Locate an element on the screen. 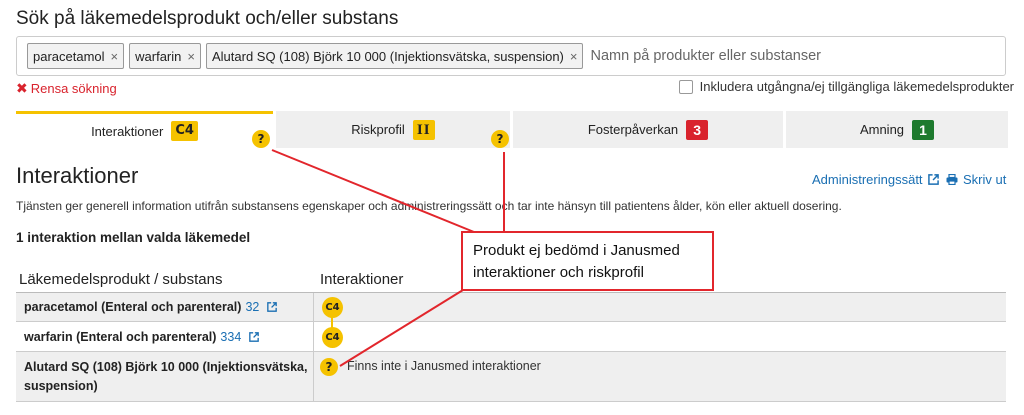 Image resolution: width=1024 pixels, height=415 pixels. search-input is located at coordinates (720, 56).